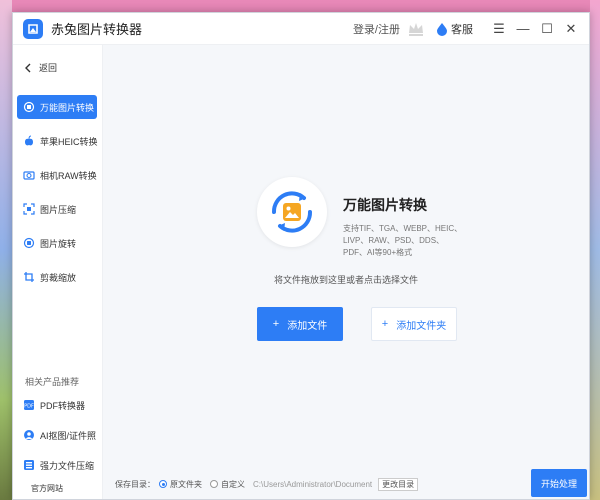  What do you see at coordinates (29, 175) in the screenshot?
I see `camera-icon` at bounding box center [29, 175].